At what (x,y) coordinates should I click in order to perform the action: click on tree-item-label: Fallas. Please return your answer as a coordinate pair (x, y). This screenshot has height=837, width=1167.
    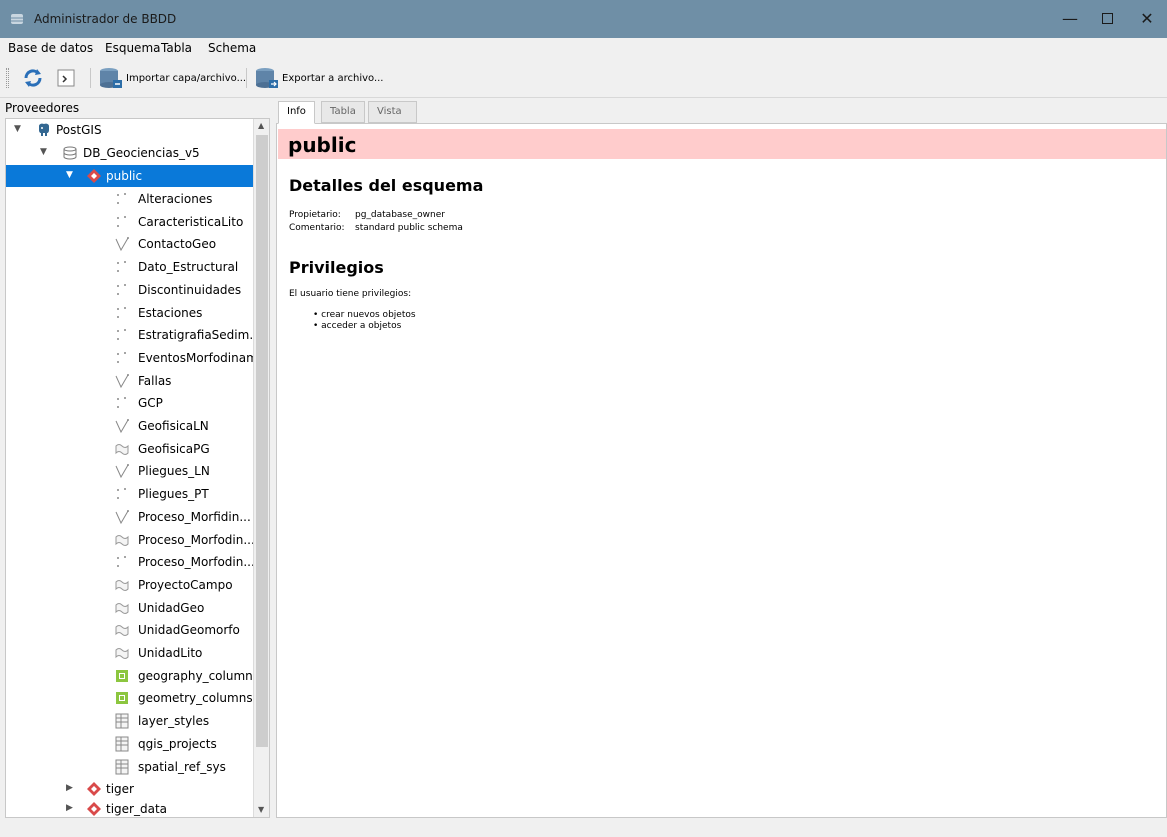
    Looking at the image, I should click on (155, 380).